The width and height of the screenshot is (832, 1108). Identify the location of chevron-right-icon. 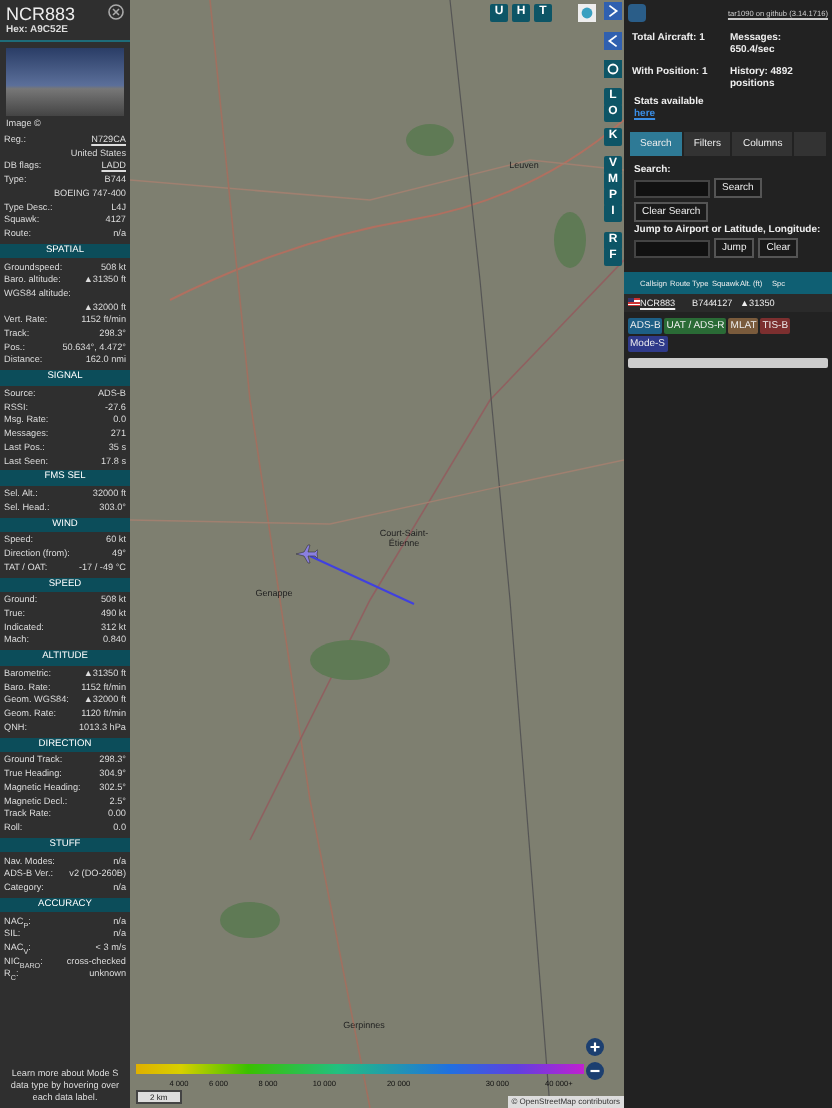
(613, 11).